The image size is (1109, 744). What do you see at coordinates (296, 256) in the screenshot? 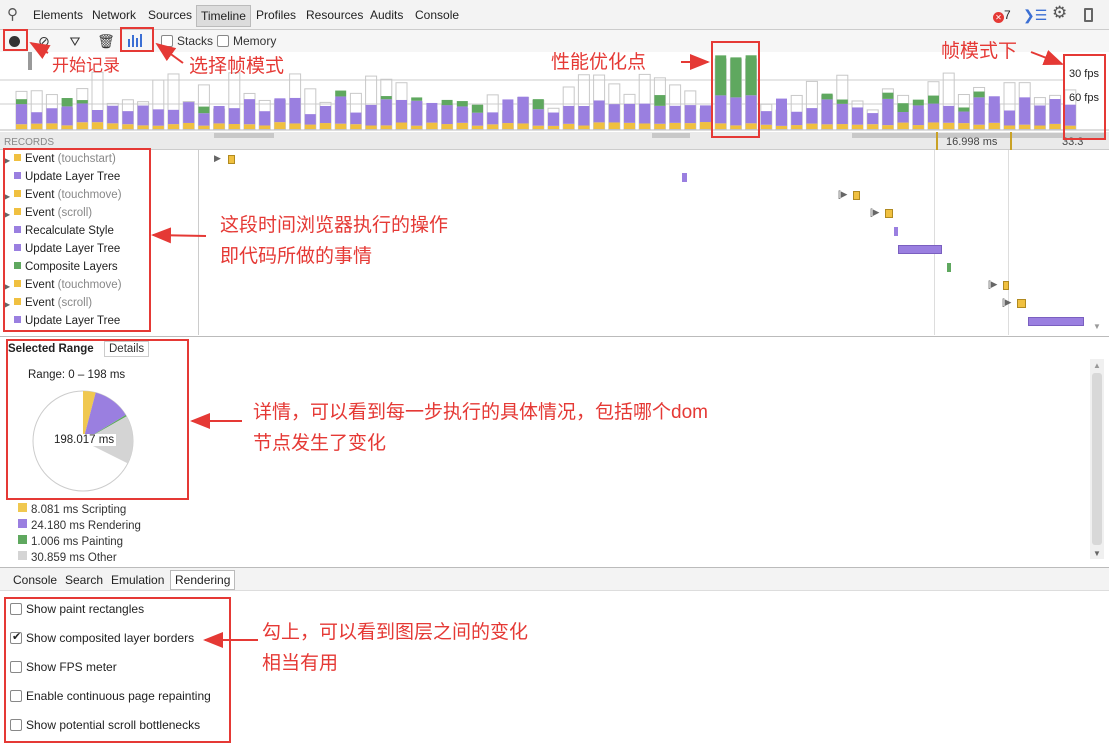
I see `annotation-records-2: 即代码所做的事情` at bounding box center [296, 256].